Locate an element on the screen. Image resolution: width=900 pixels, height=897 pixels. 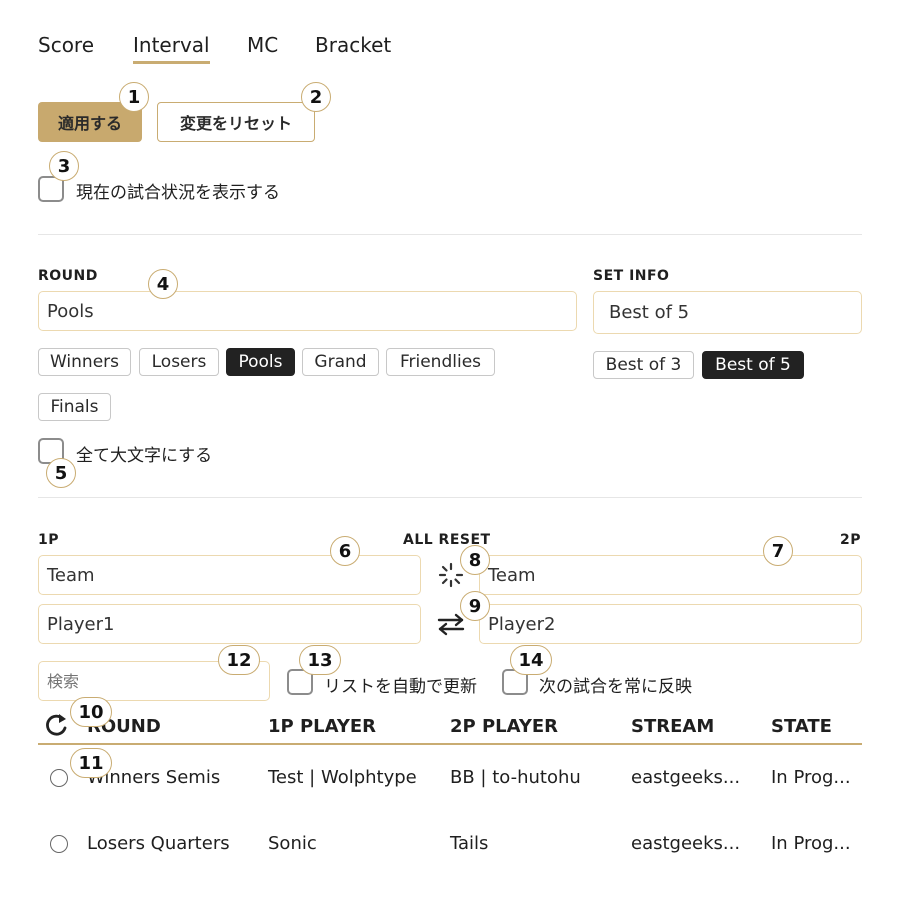
annotation-badge: 10 is located at coordinates (91, 712).